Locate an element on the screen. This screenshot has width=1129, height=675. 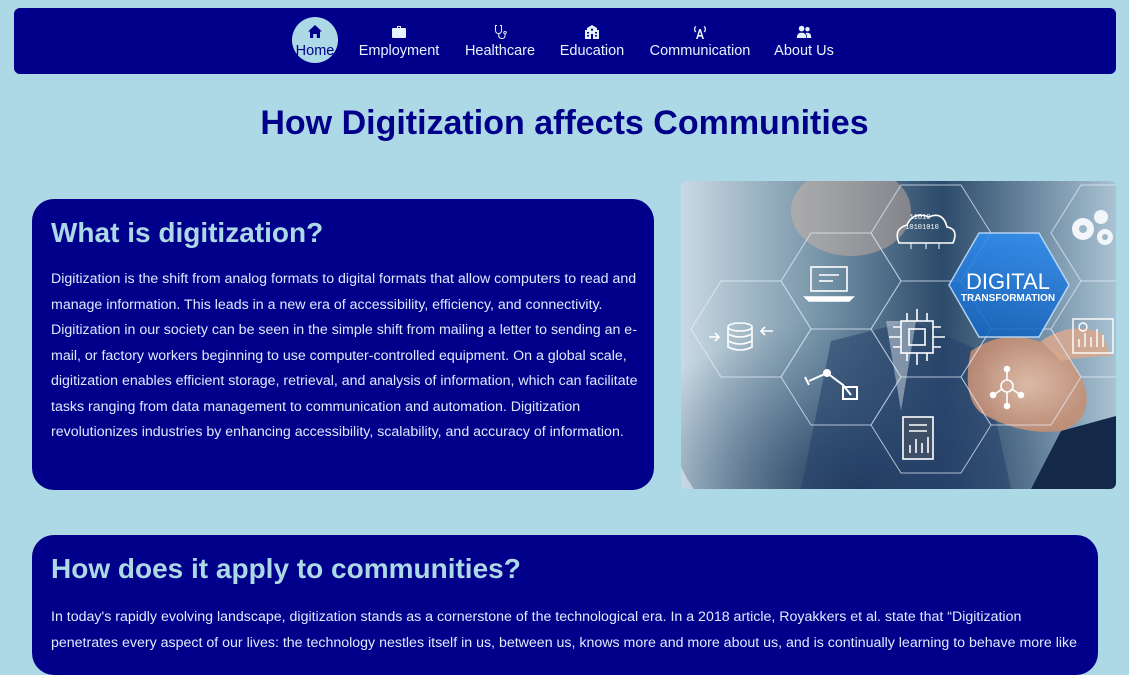
nav-item-about-us: About Us is located at coordinates (804, 41).